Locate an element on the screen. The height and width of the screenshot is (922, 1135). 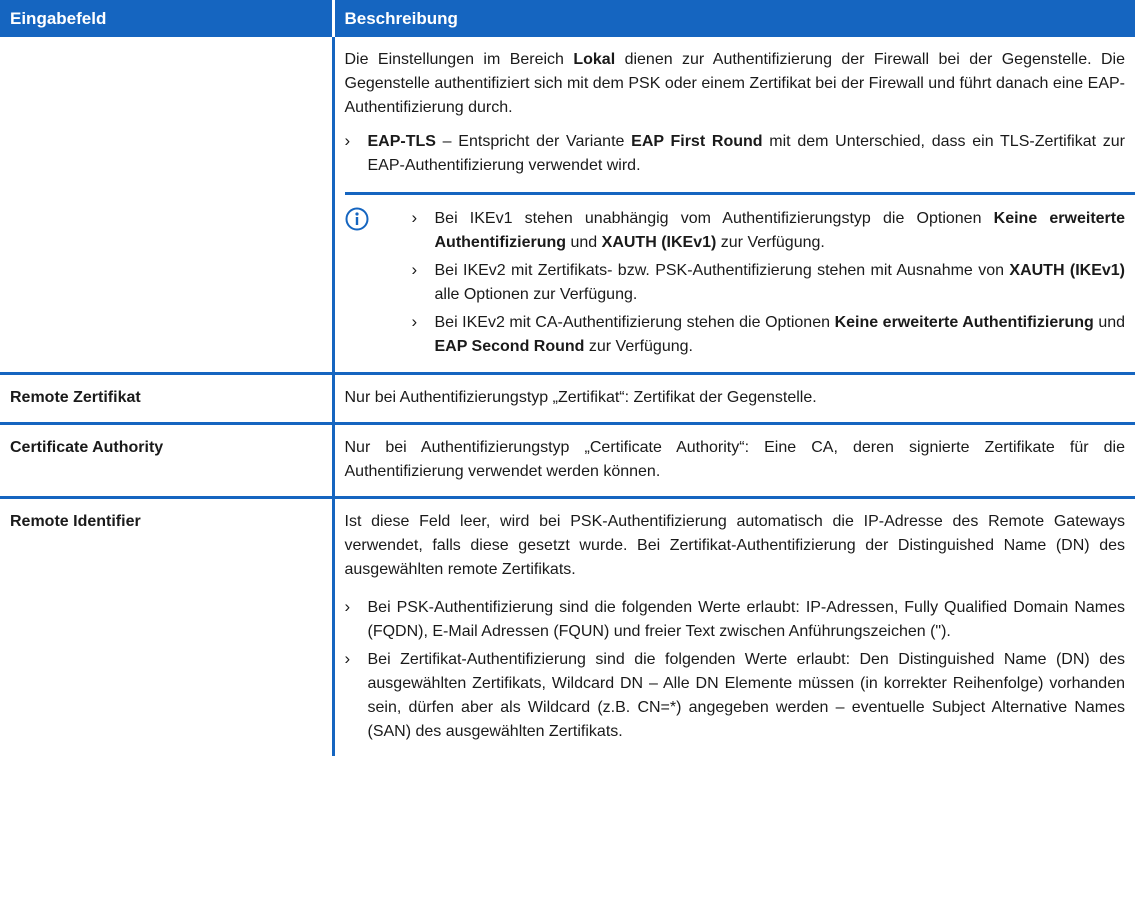
text-span: alle Optionen zur Verfügung. is located at coordinates (536, 294).